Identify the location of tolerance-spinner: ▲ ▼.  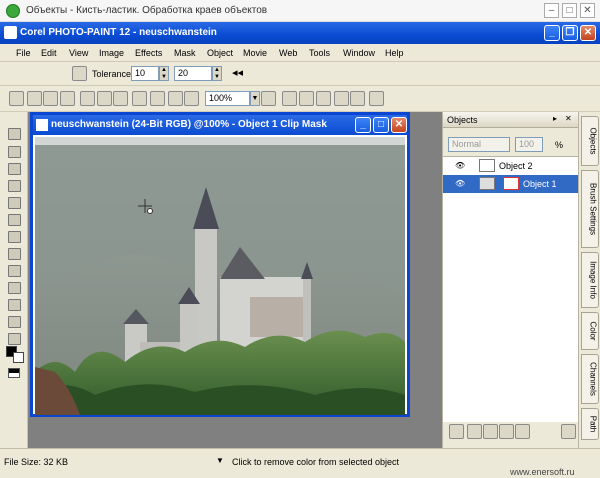
(164, 73).